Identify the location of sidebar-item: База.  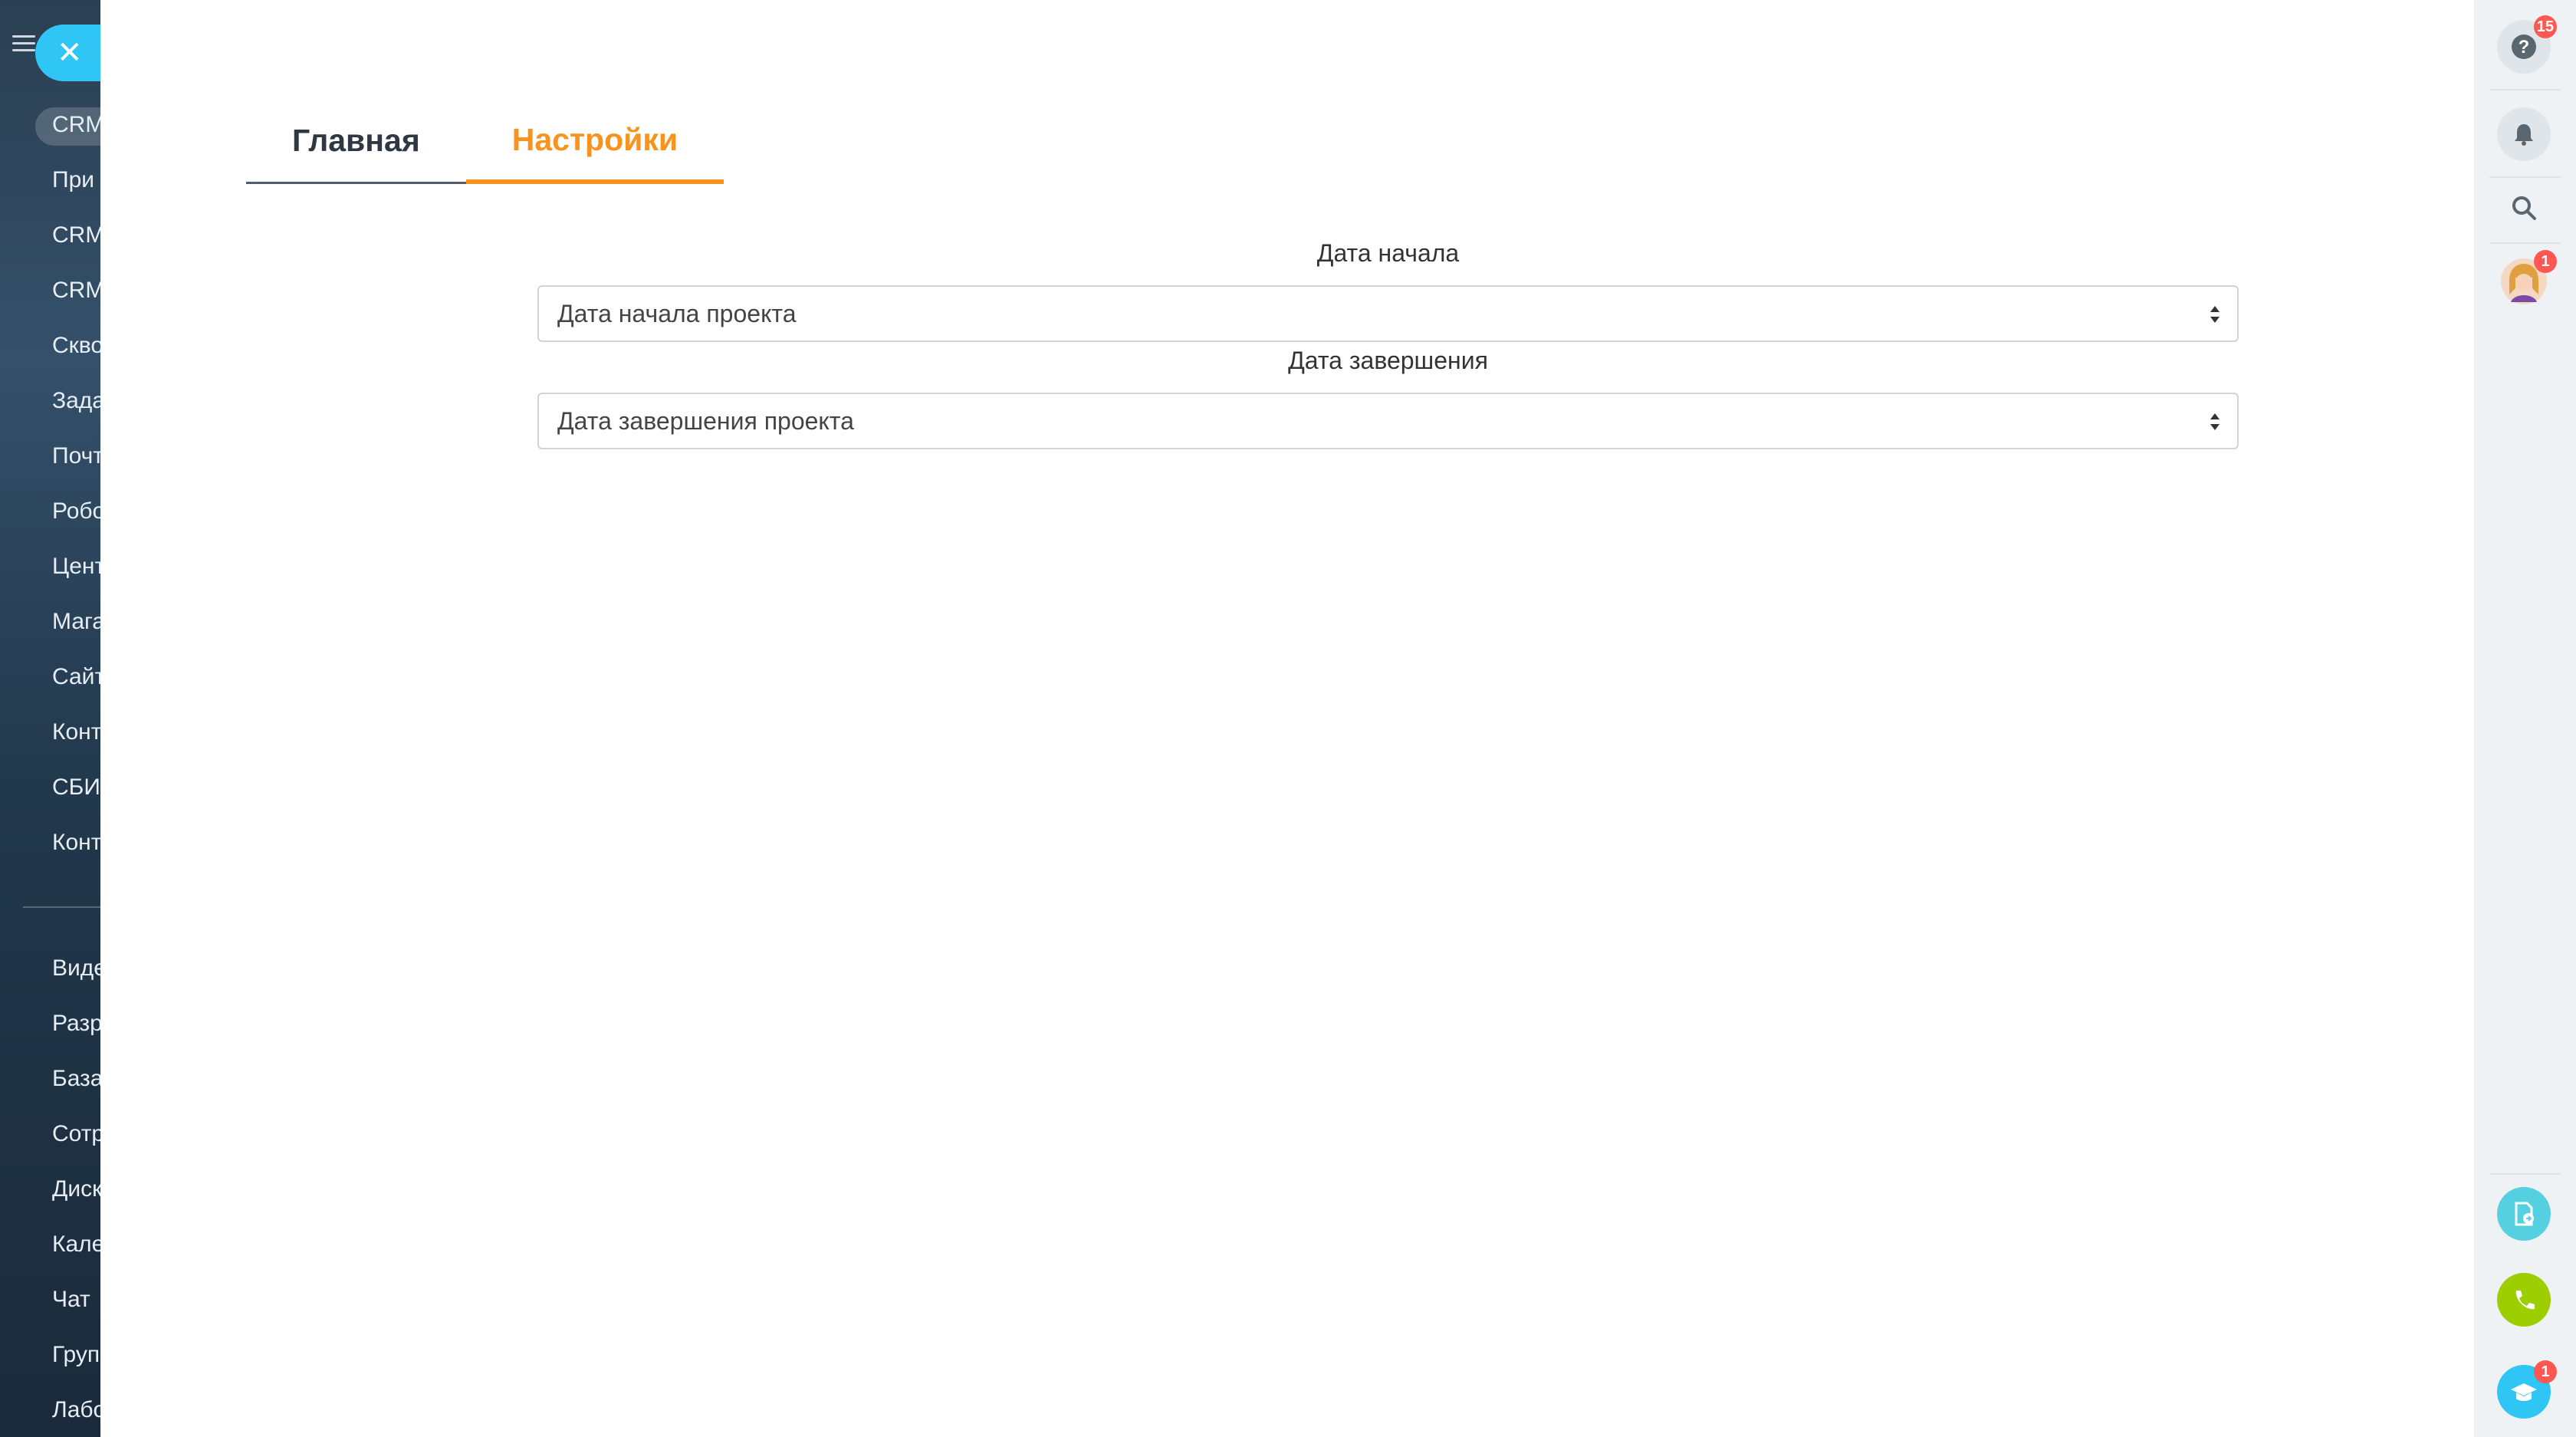
(76, 1079).